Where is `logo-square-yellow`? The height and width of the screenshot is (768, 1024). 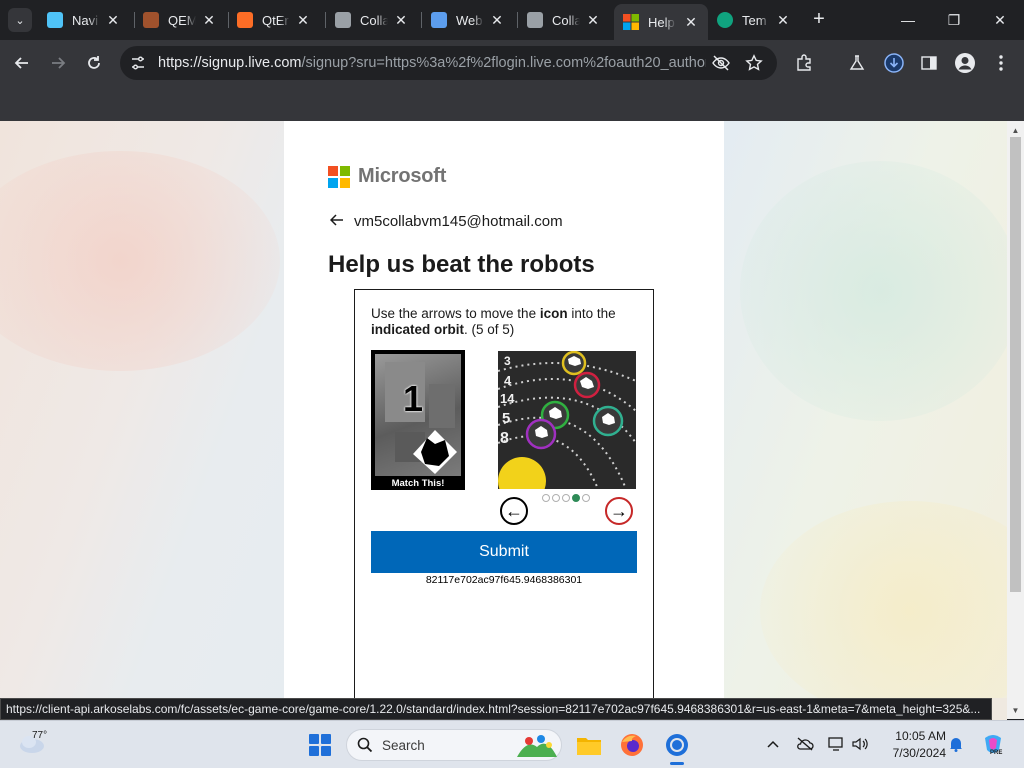 logo-square-yellow is located at coordinates (345, 182).